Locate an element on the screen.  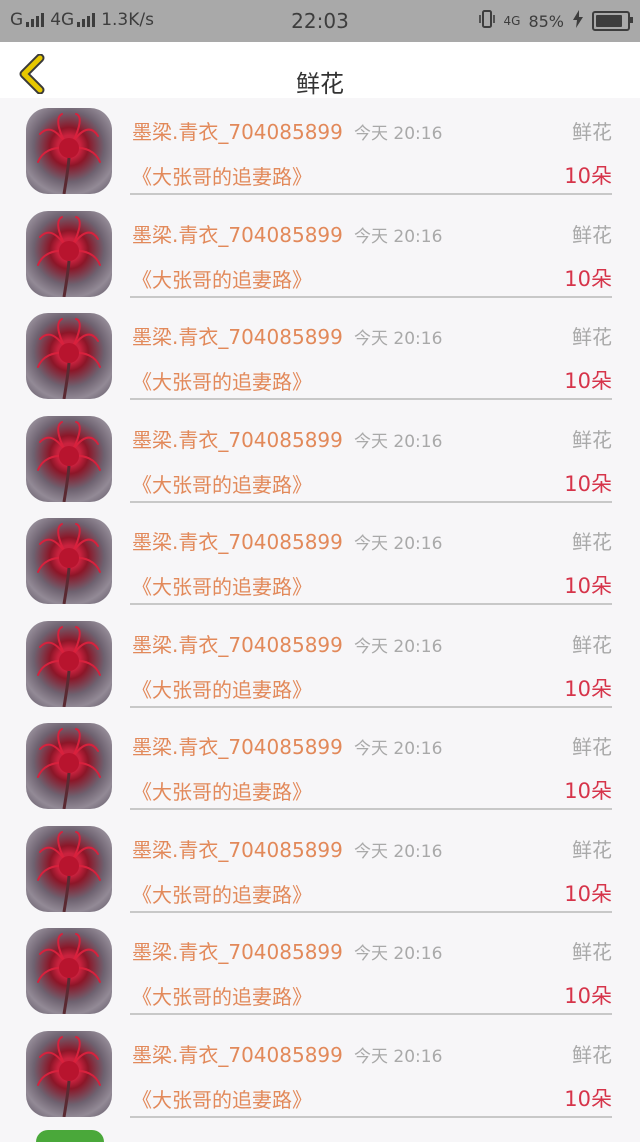
status-right: 4G 85% is located at coordinates (555, 21).